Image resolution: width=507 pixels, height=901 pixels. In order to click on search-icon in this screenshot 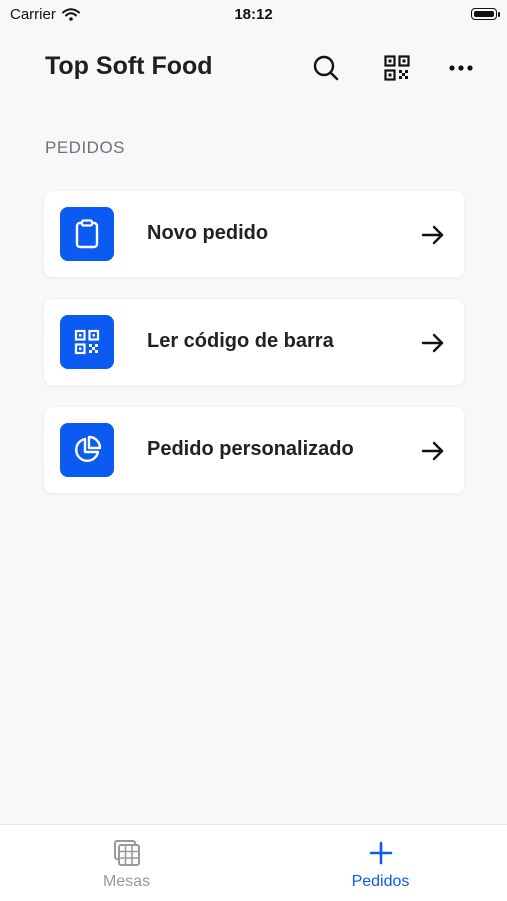, I will do `click(326, 68)`.